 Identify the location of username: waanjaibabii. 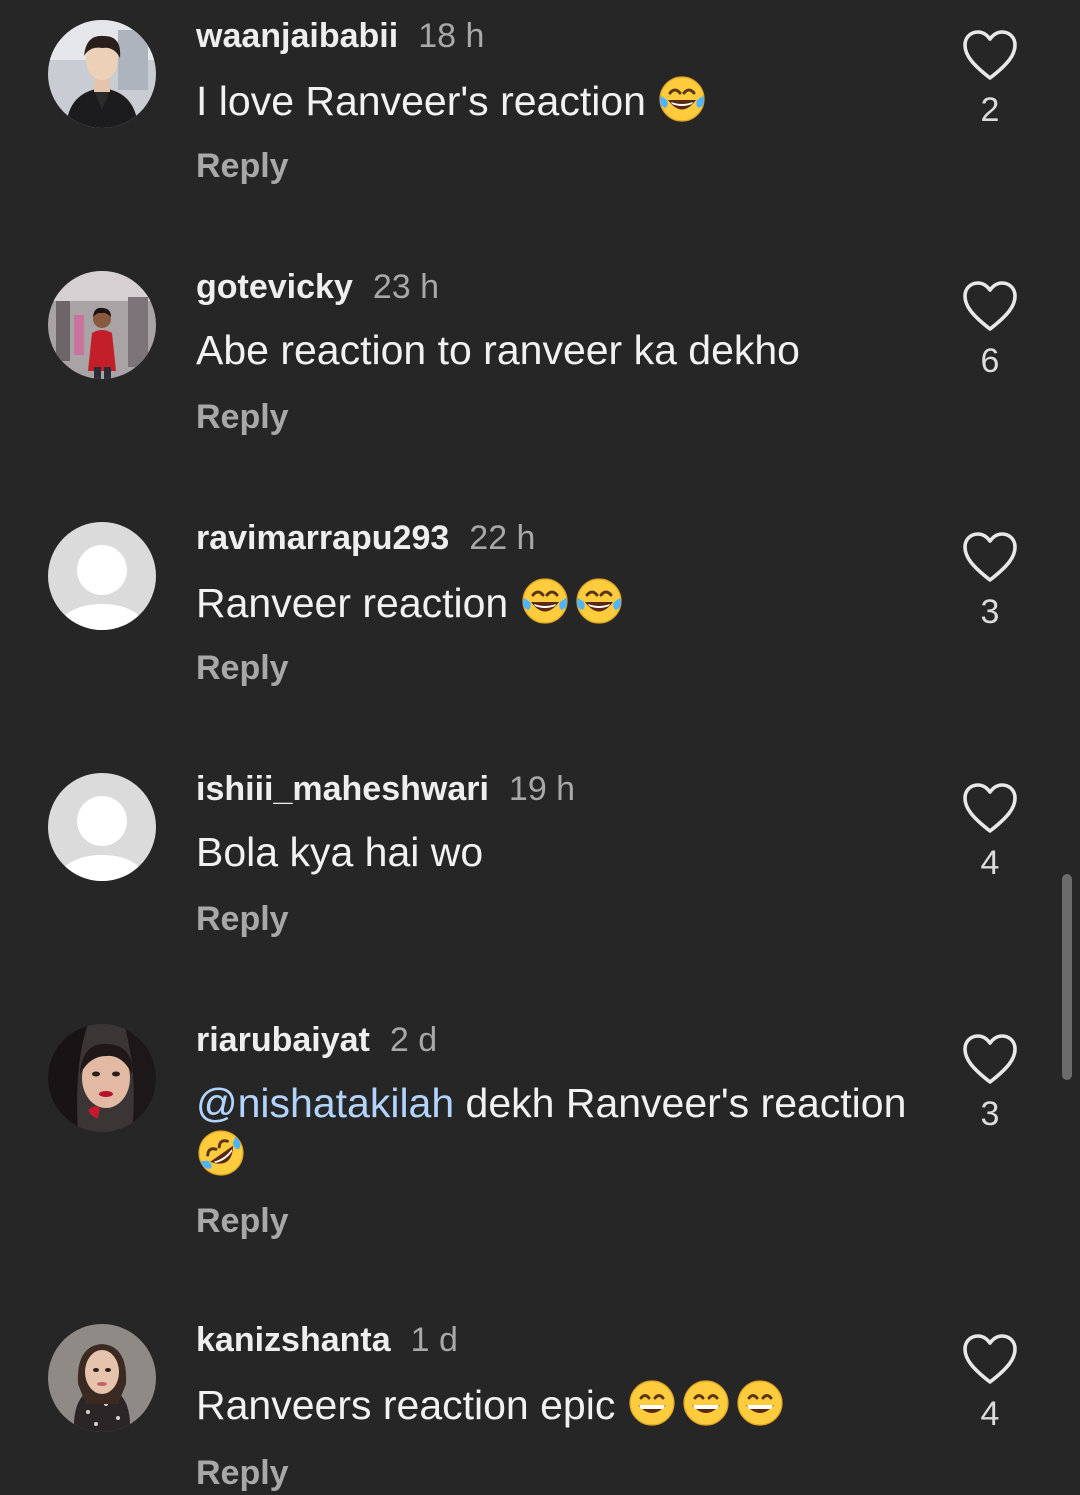
(297, 36).